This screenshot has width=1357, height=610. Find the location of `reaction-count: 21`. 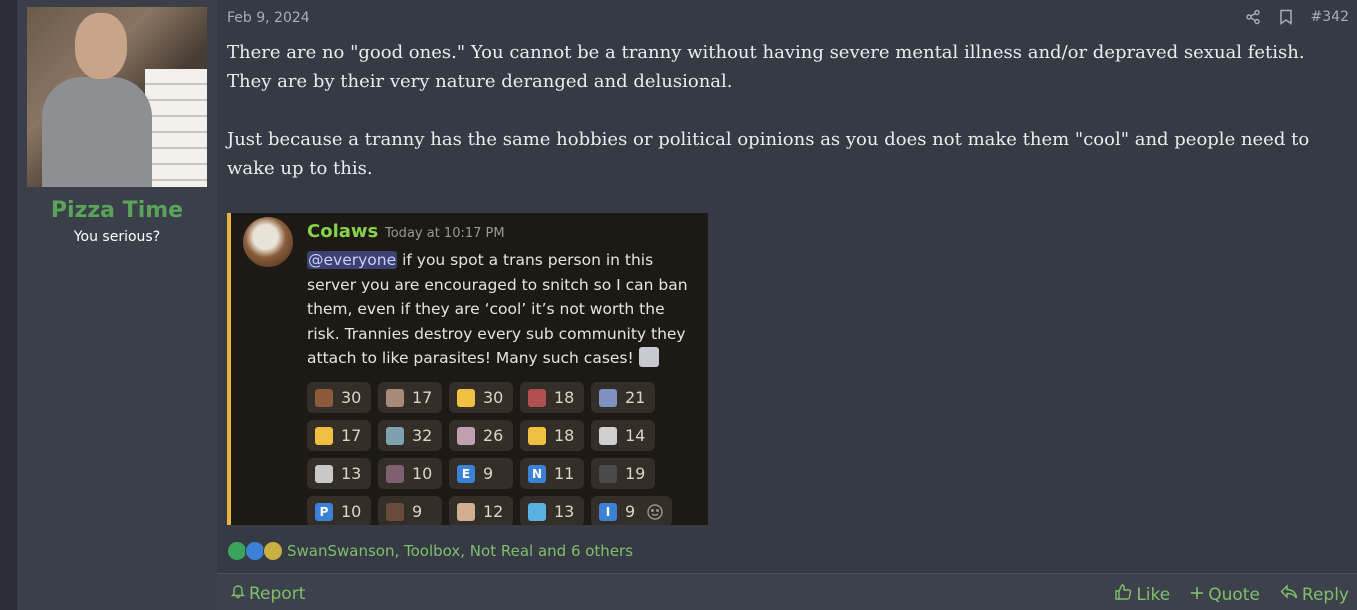

reaction-count: 21 is located at coordinates (635, 397).